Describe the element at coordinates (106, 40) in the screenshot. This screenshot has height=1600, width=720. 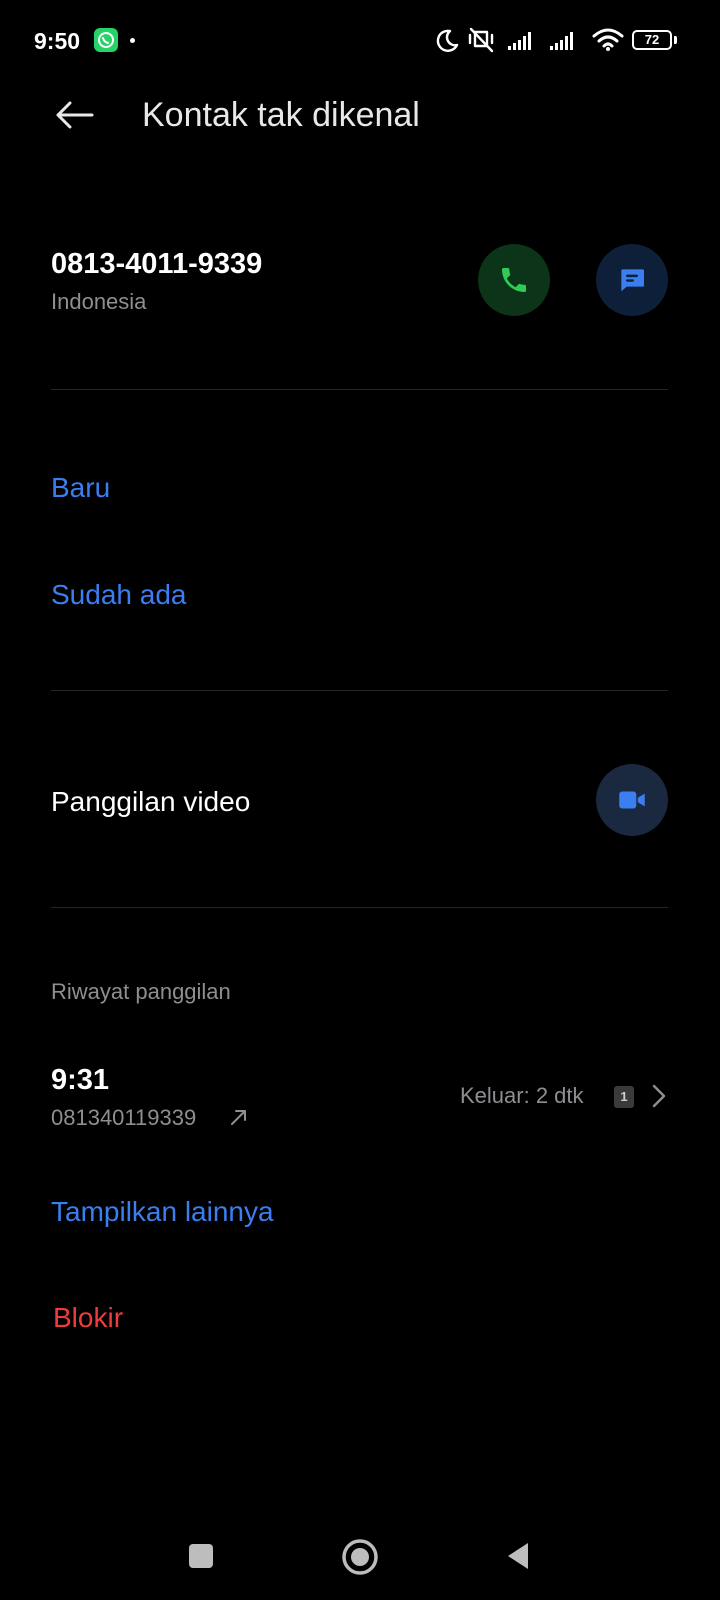
I see `whatsapp-icon` at that location.